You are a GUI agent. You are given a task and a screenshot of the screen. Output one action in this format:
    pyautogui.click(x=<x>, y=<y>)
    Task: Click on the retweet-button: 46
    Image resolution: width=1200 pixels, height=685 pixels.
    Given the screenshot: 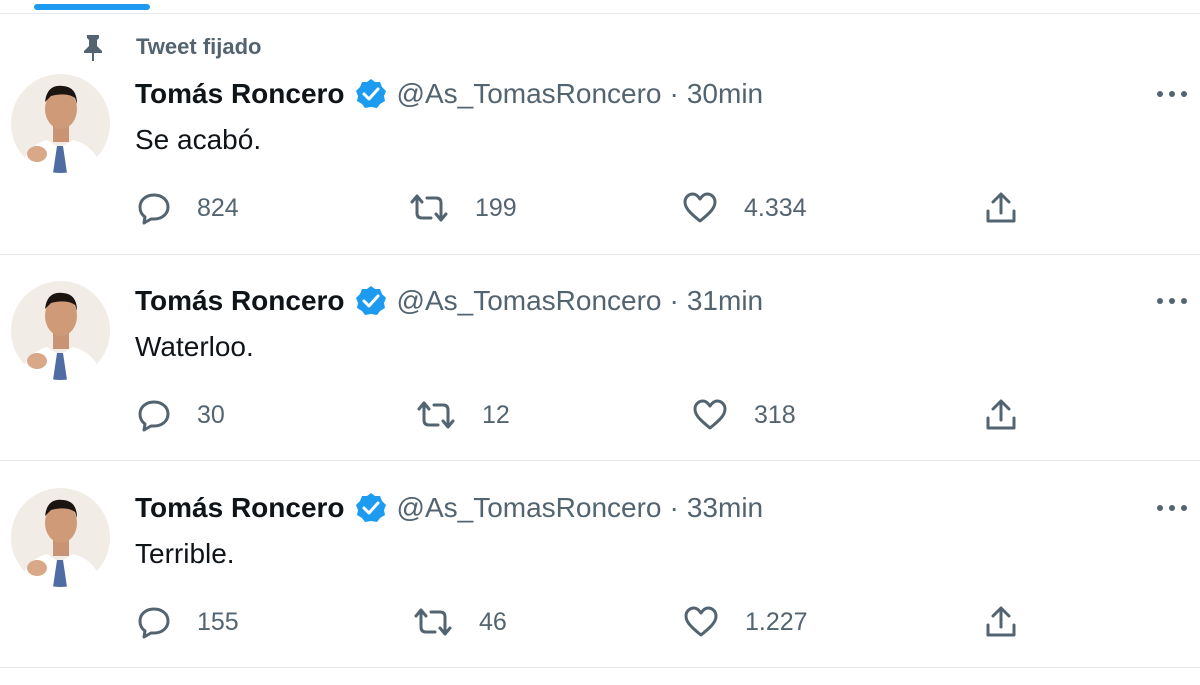 What is the action you would take?
    pyautogui.click(x=460, y=622)
    